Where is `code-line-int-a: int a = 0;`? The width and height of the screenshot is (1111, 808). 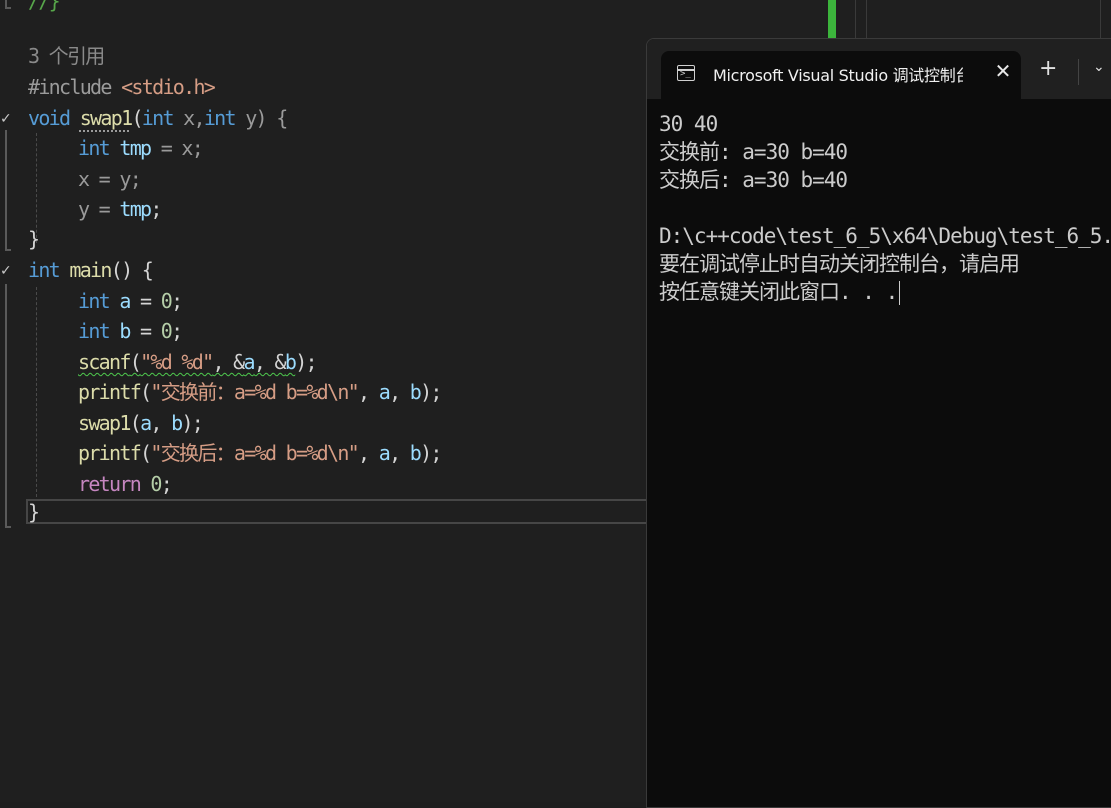
code-line-int-a: int a = 0; is located at coordinates (130, 301).